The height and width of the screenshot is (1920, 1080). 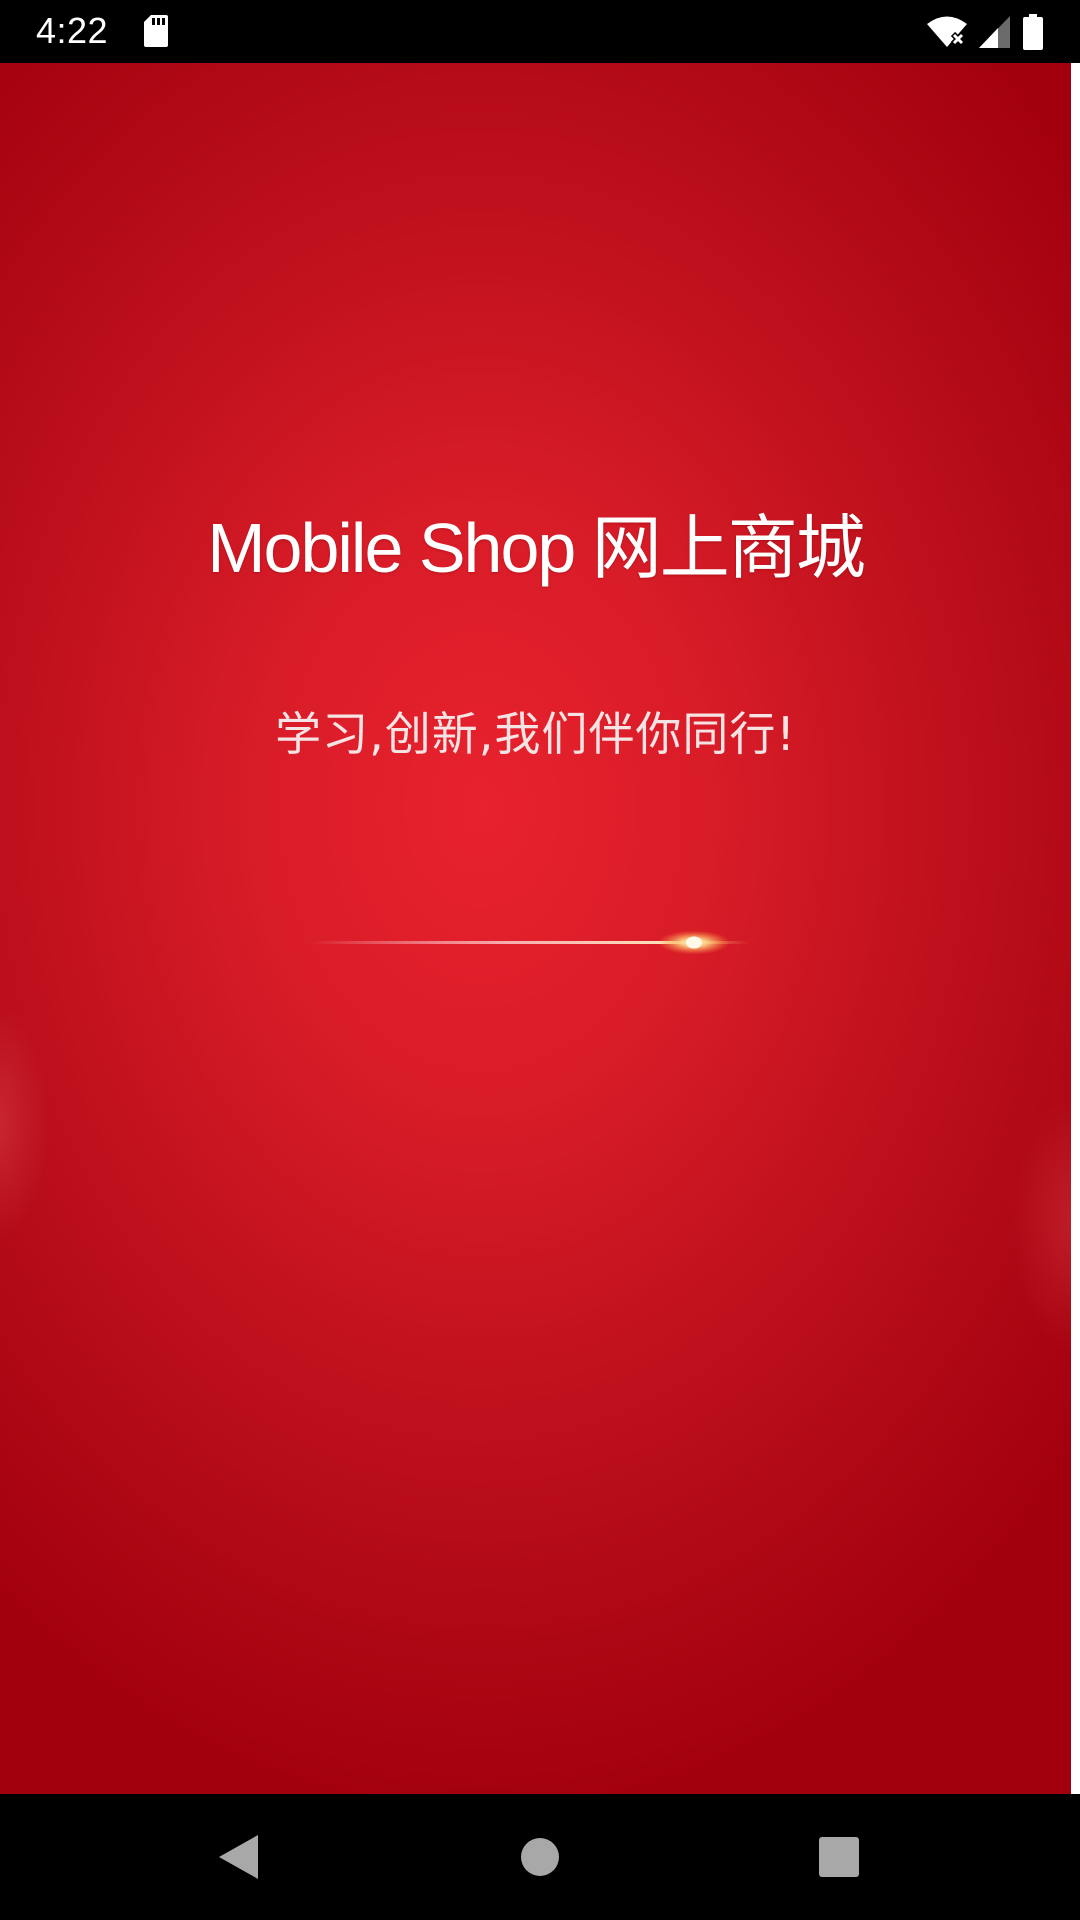 What do you see at coordinates (238, 1857) in the screenshot?
I see `back-icon` at bounding box center [238, 1857].